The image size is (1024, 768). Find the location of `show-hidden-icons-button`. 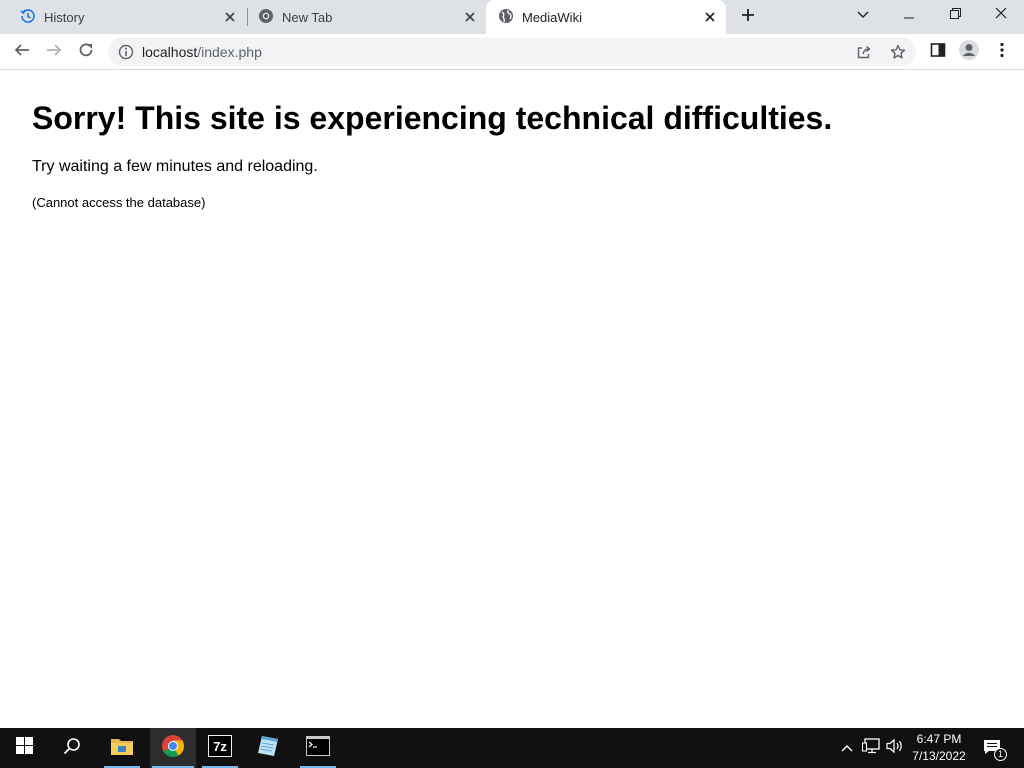

show-hidden-icons-button is located at coordinates (847, 748).